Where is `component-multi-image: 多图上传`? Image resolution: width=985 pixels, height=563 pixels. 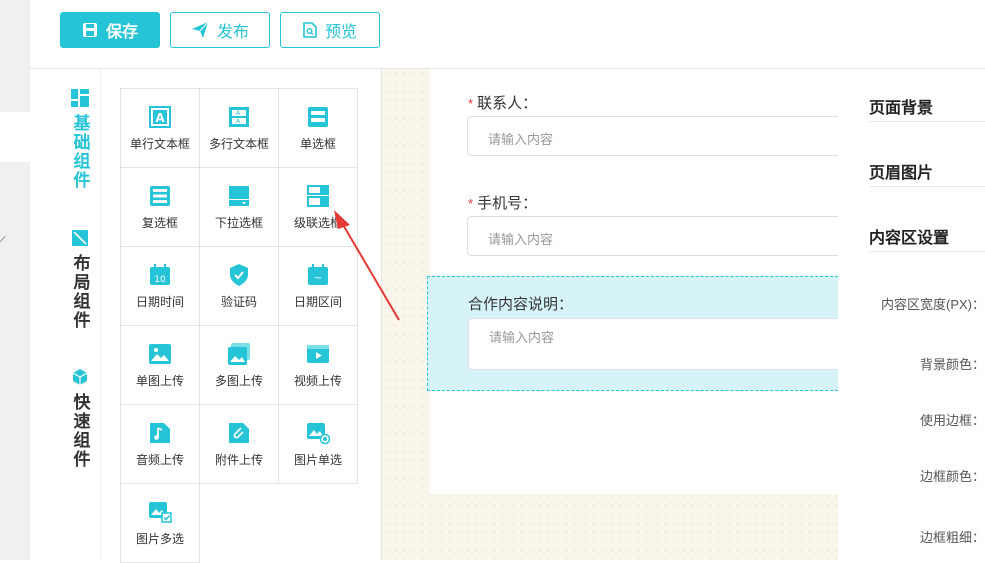 component-multi-image: 多图上传 is located at coordinates (239, 365).